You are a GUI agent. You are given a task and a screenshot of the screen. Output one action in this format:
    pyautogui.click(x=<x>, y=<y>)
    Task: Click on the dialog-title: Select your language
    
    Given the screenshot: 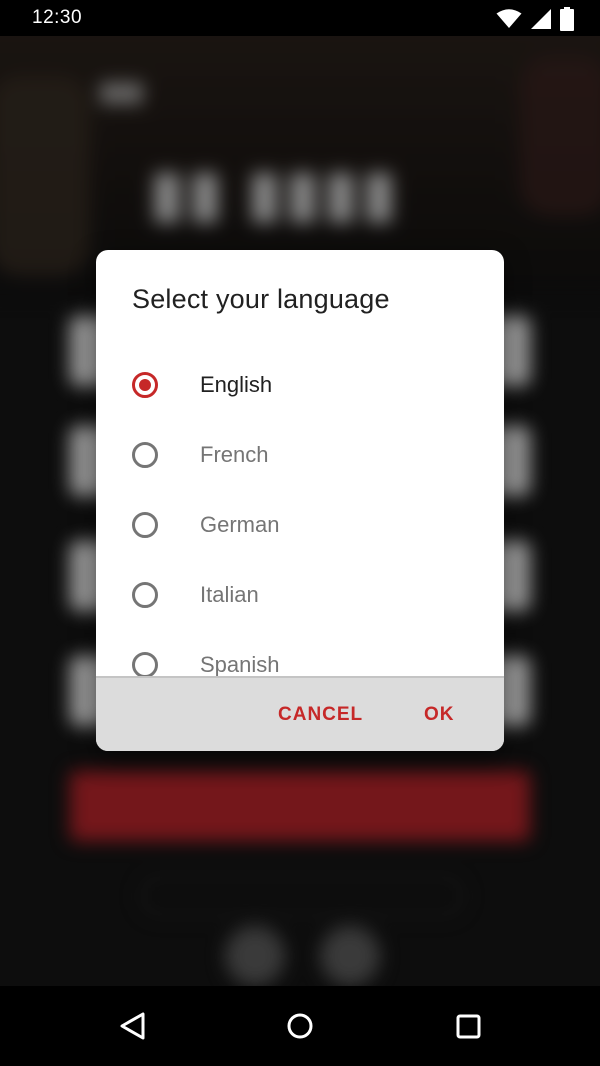 What is the action you would take?
    pyautogui.click(x=261, y=299)
    